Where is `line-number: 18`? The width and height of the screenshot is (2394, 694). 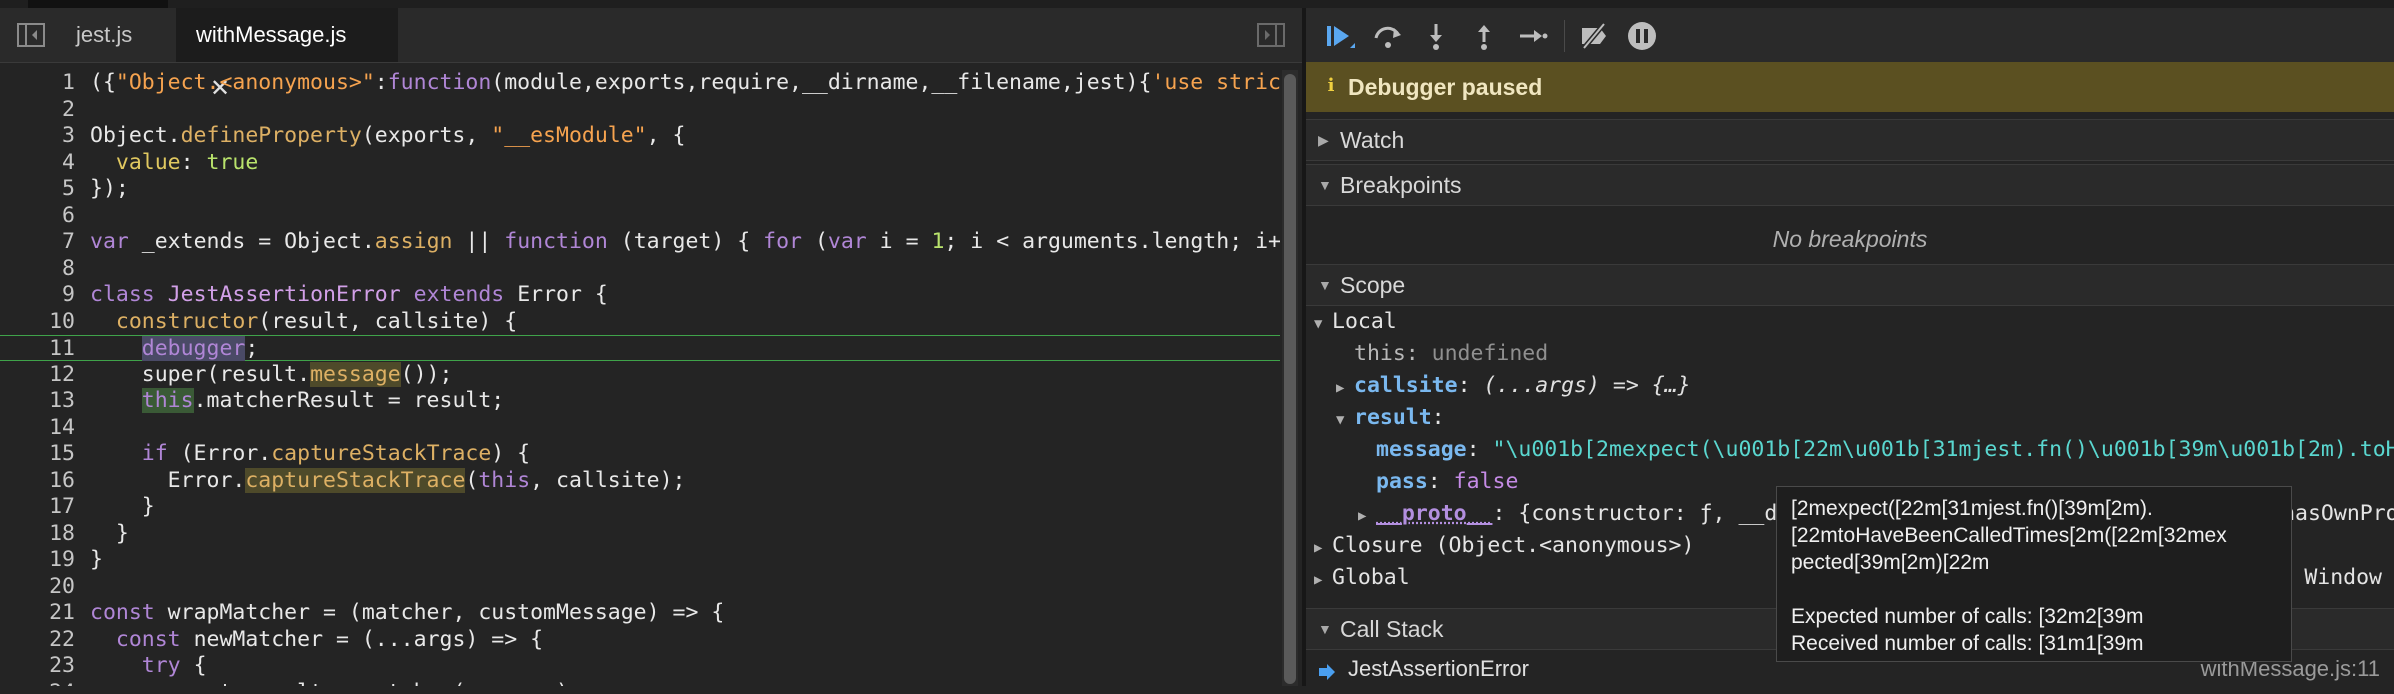 line-number: 18 is located at coordinates (37, 534).